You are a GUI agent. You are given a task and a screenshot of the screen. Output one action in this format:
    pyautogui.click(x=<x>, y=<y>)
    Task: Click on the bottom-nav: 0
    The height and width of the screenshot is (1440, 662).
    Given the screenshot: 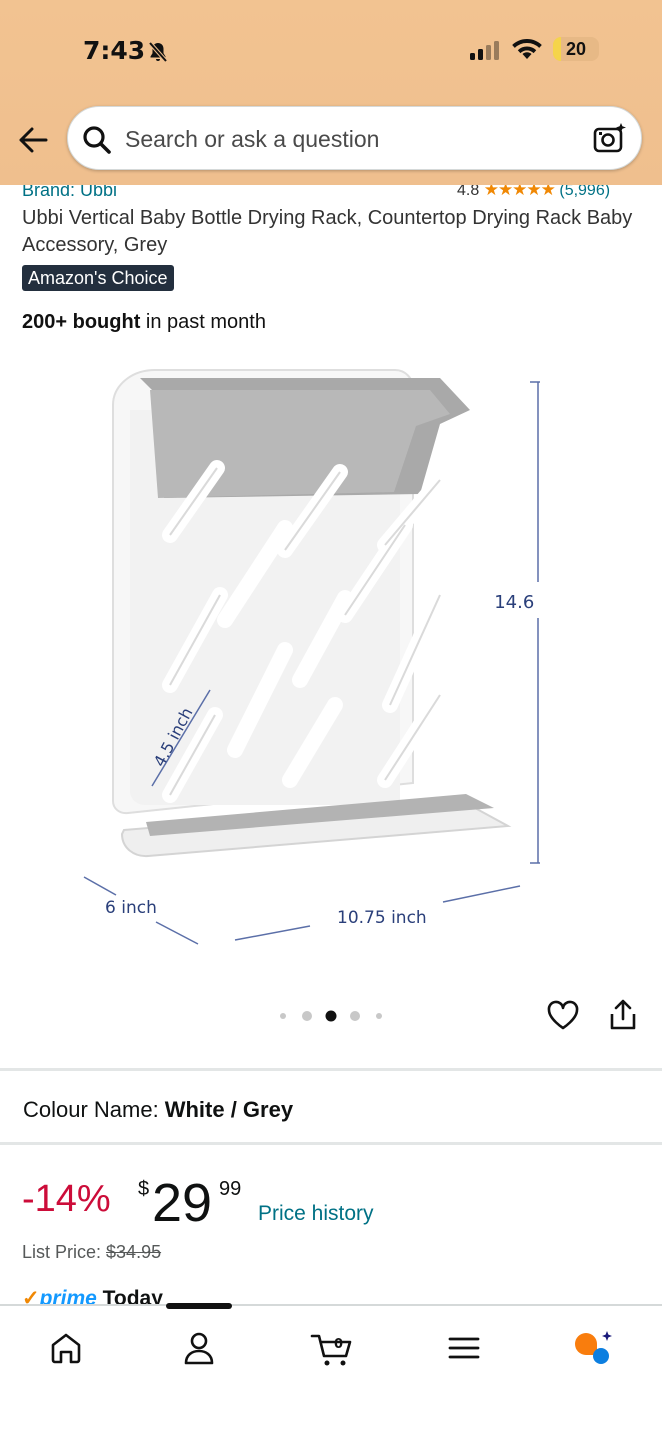 What is the action you would take?
    pyautogui.click(x=331, y=1372)
    